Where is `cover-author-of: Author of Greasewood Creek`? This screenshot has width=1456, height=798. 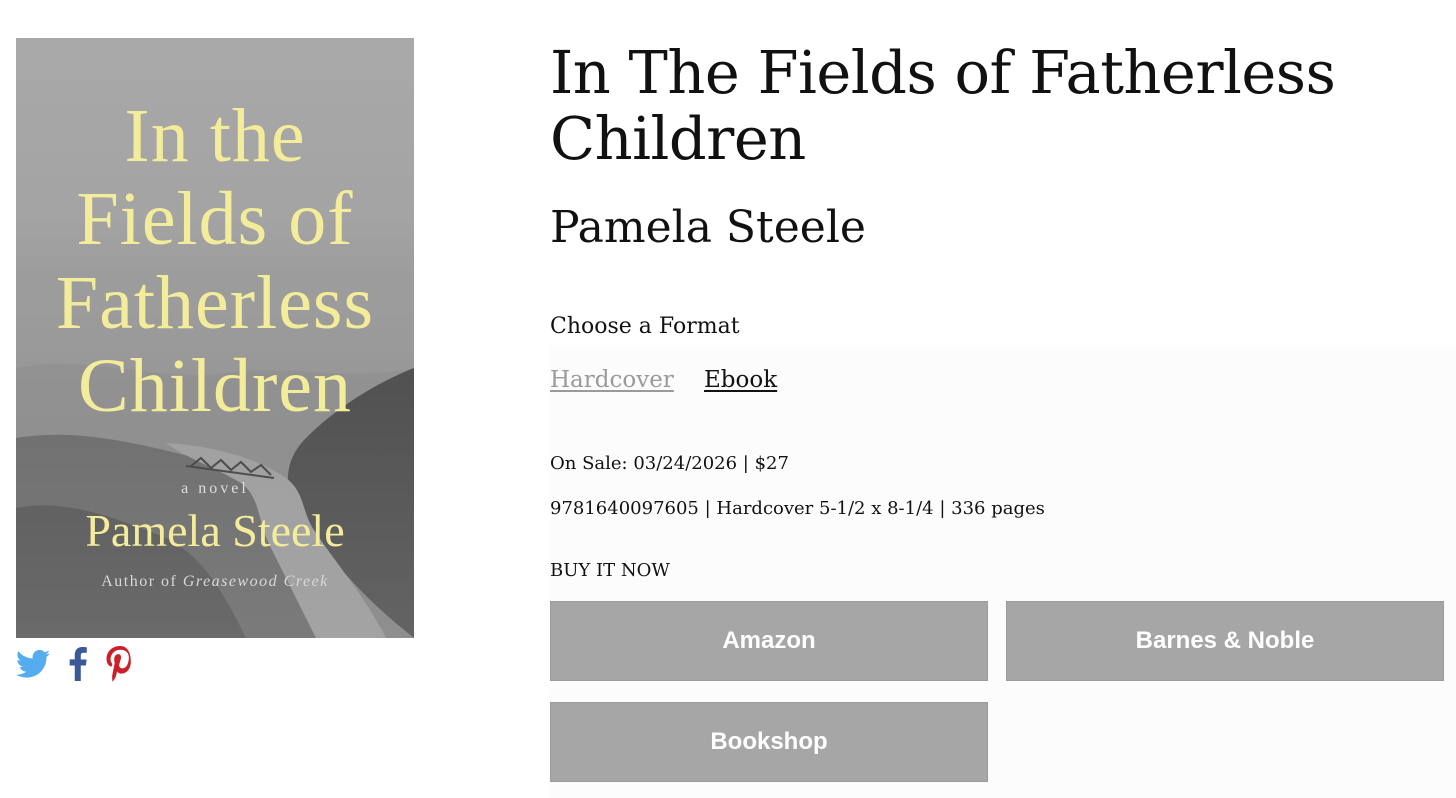 cover-author-of: Author of Greasewood Creek is located at coordinates (215, 582).